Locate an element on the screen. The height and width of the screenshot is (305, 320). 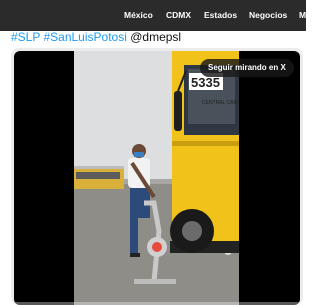
nav-item-negocios: Negocios is located at coordinates (268, 15).